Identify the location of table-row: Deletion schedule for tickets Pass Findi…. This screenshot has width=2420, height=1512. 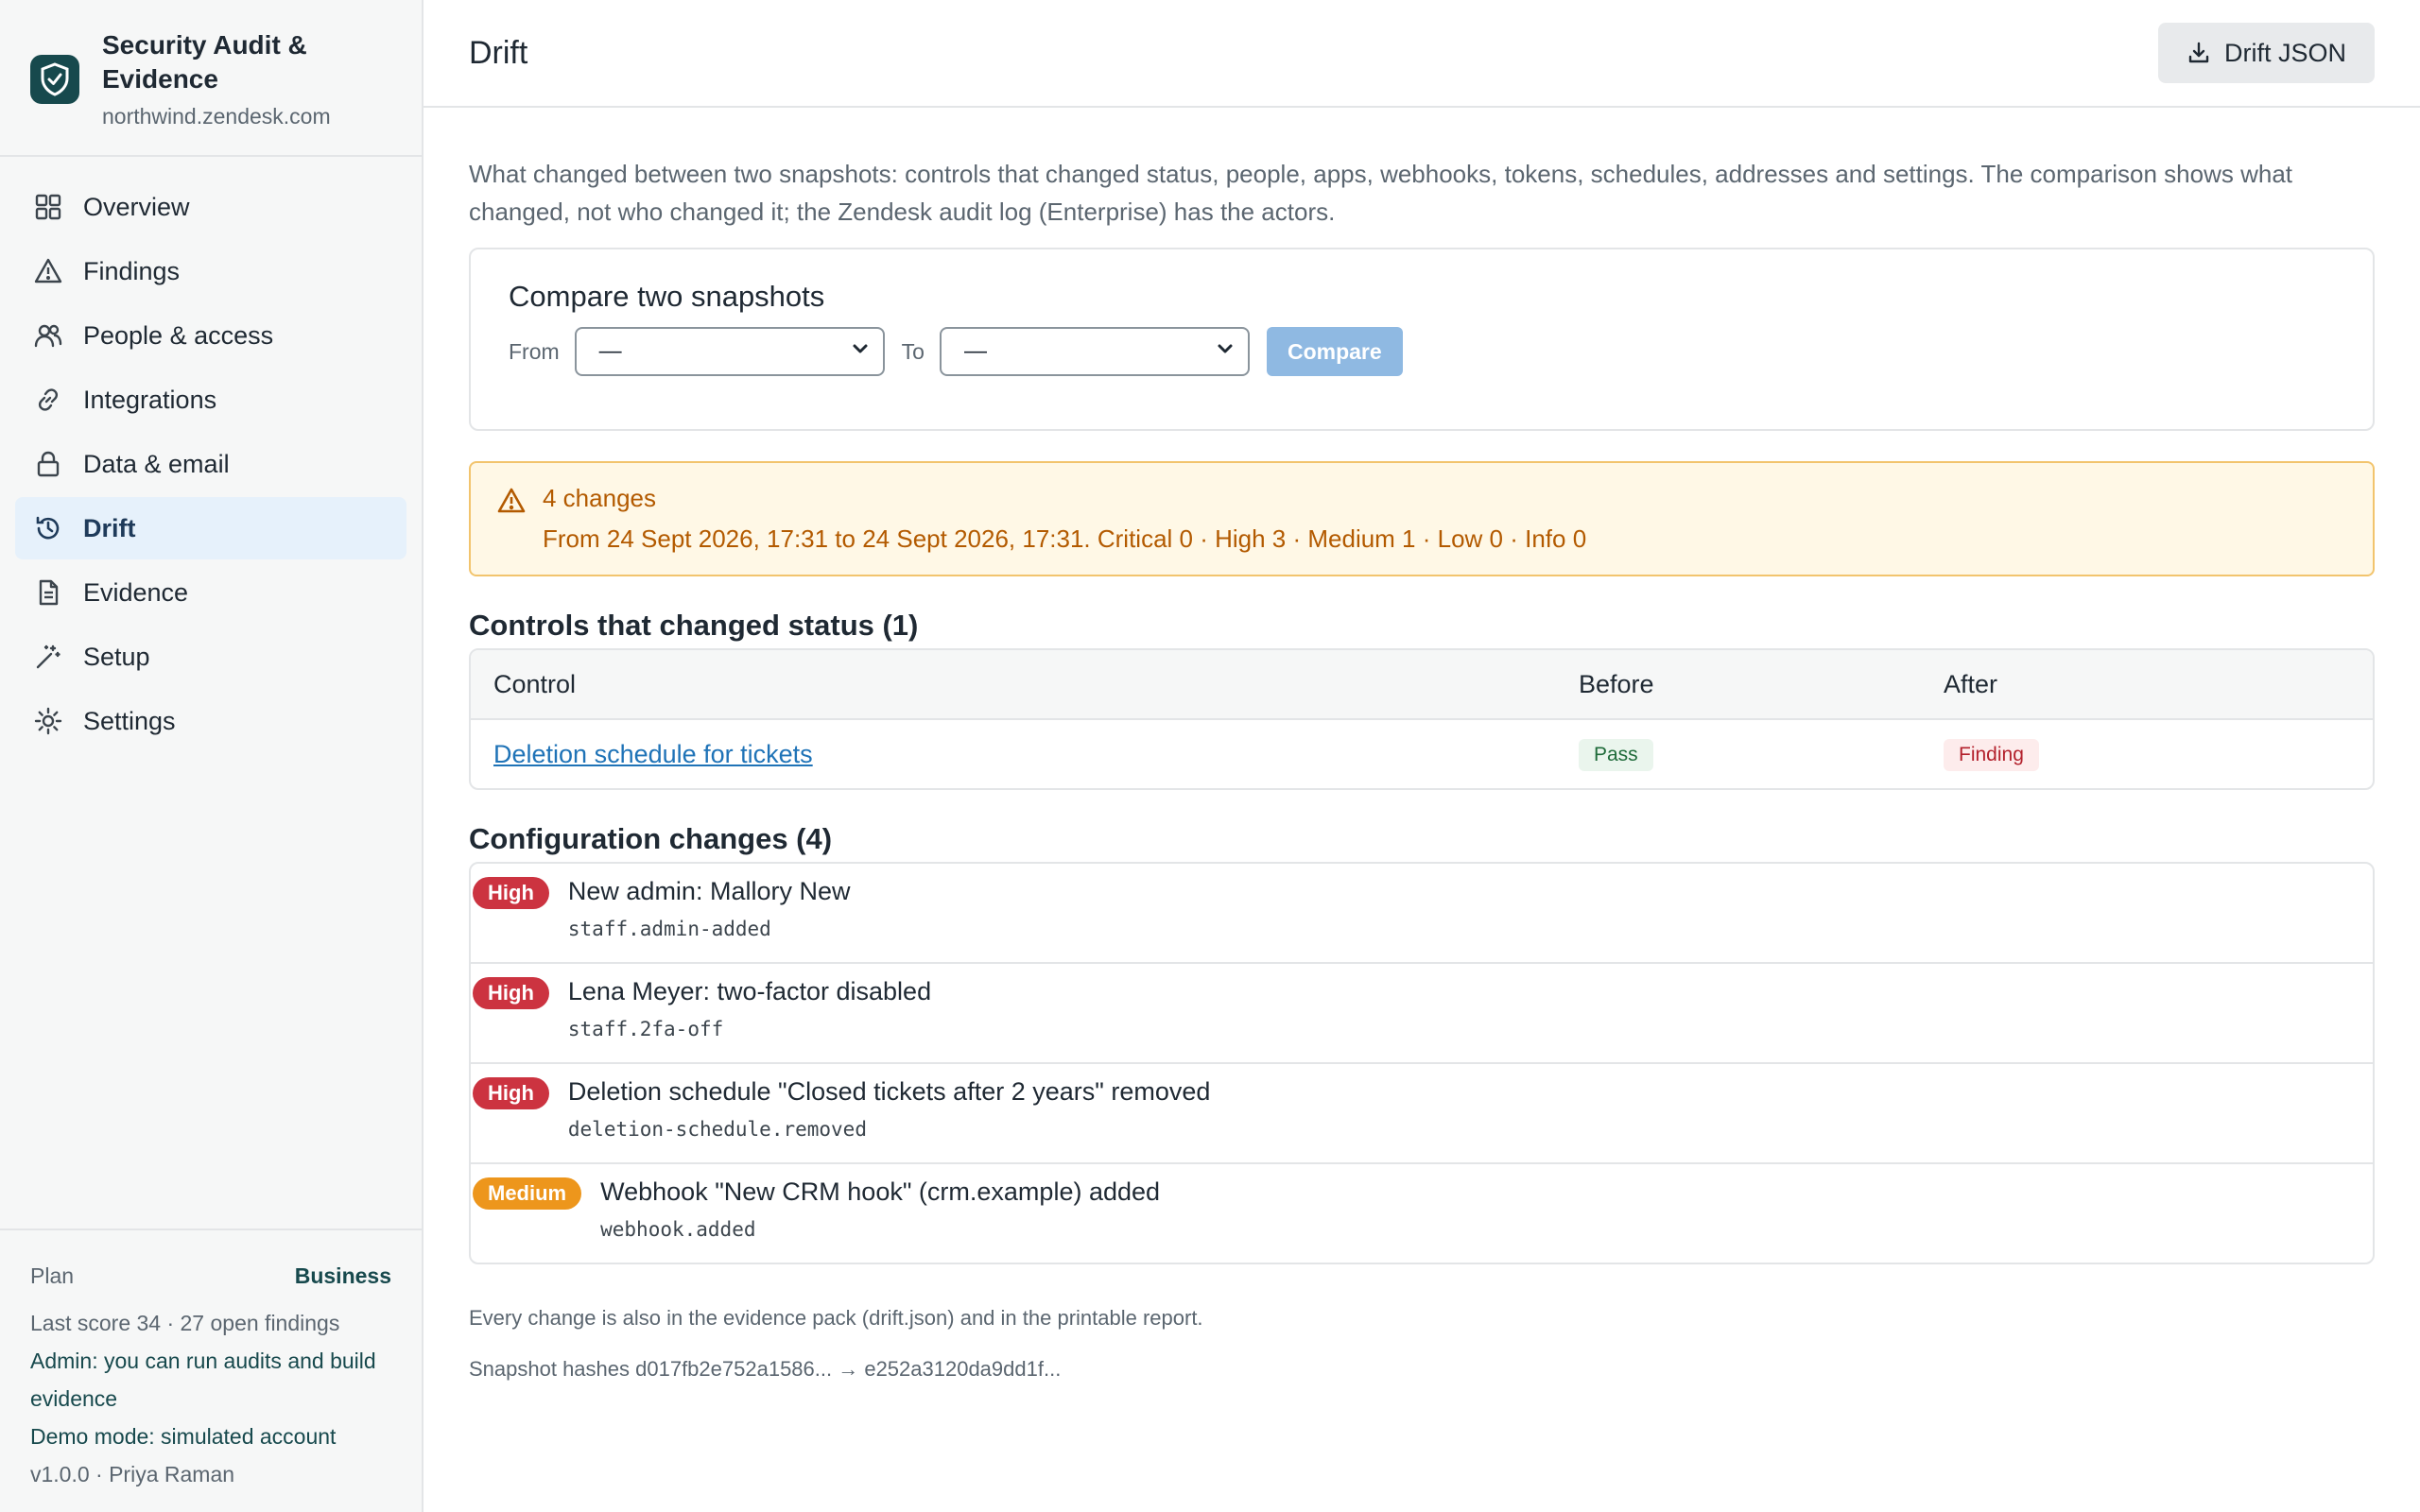
(1422, 754).